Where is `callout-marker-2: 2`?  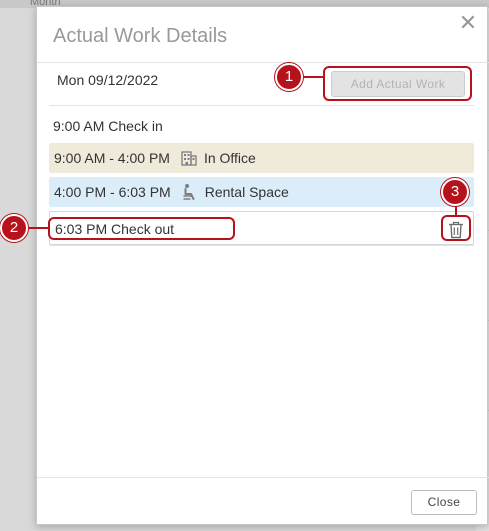
callout-marker-2: 2 is located at coordinates (14, 228).